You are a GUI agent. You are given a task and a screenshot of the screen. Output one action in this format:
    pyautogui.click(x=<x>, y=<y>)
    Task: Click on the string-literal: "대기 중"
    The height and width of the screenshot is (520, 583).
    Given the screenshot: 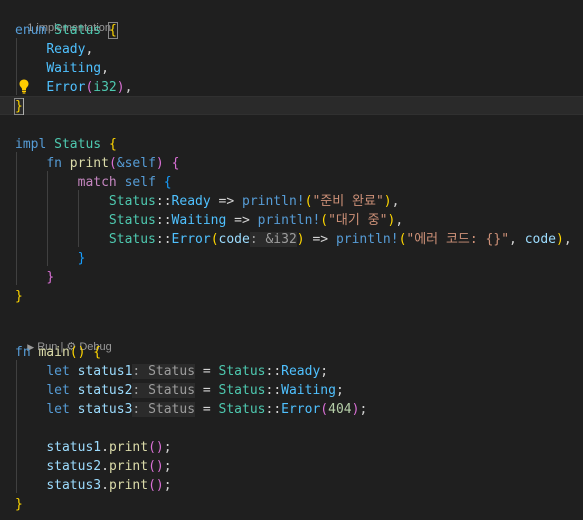 What is the action you would take?
    pyautogui.click(x=358, y=220)
    